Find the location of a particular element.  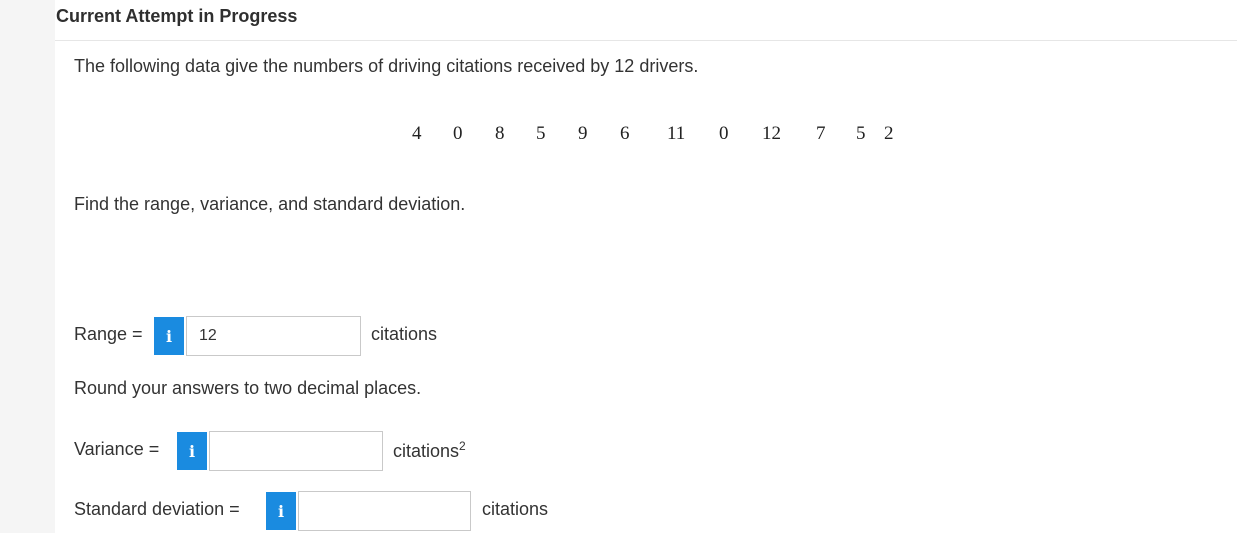

std-dev-label: Standard deviation = is located at coordinates (157, 509).